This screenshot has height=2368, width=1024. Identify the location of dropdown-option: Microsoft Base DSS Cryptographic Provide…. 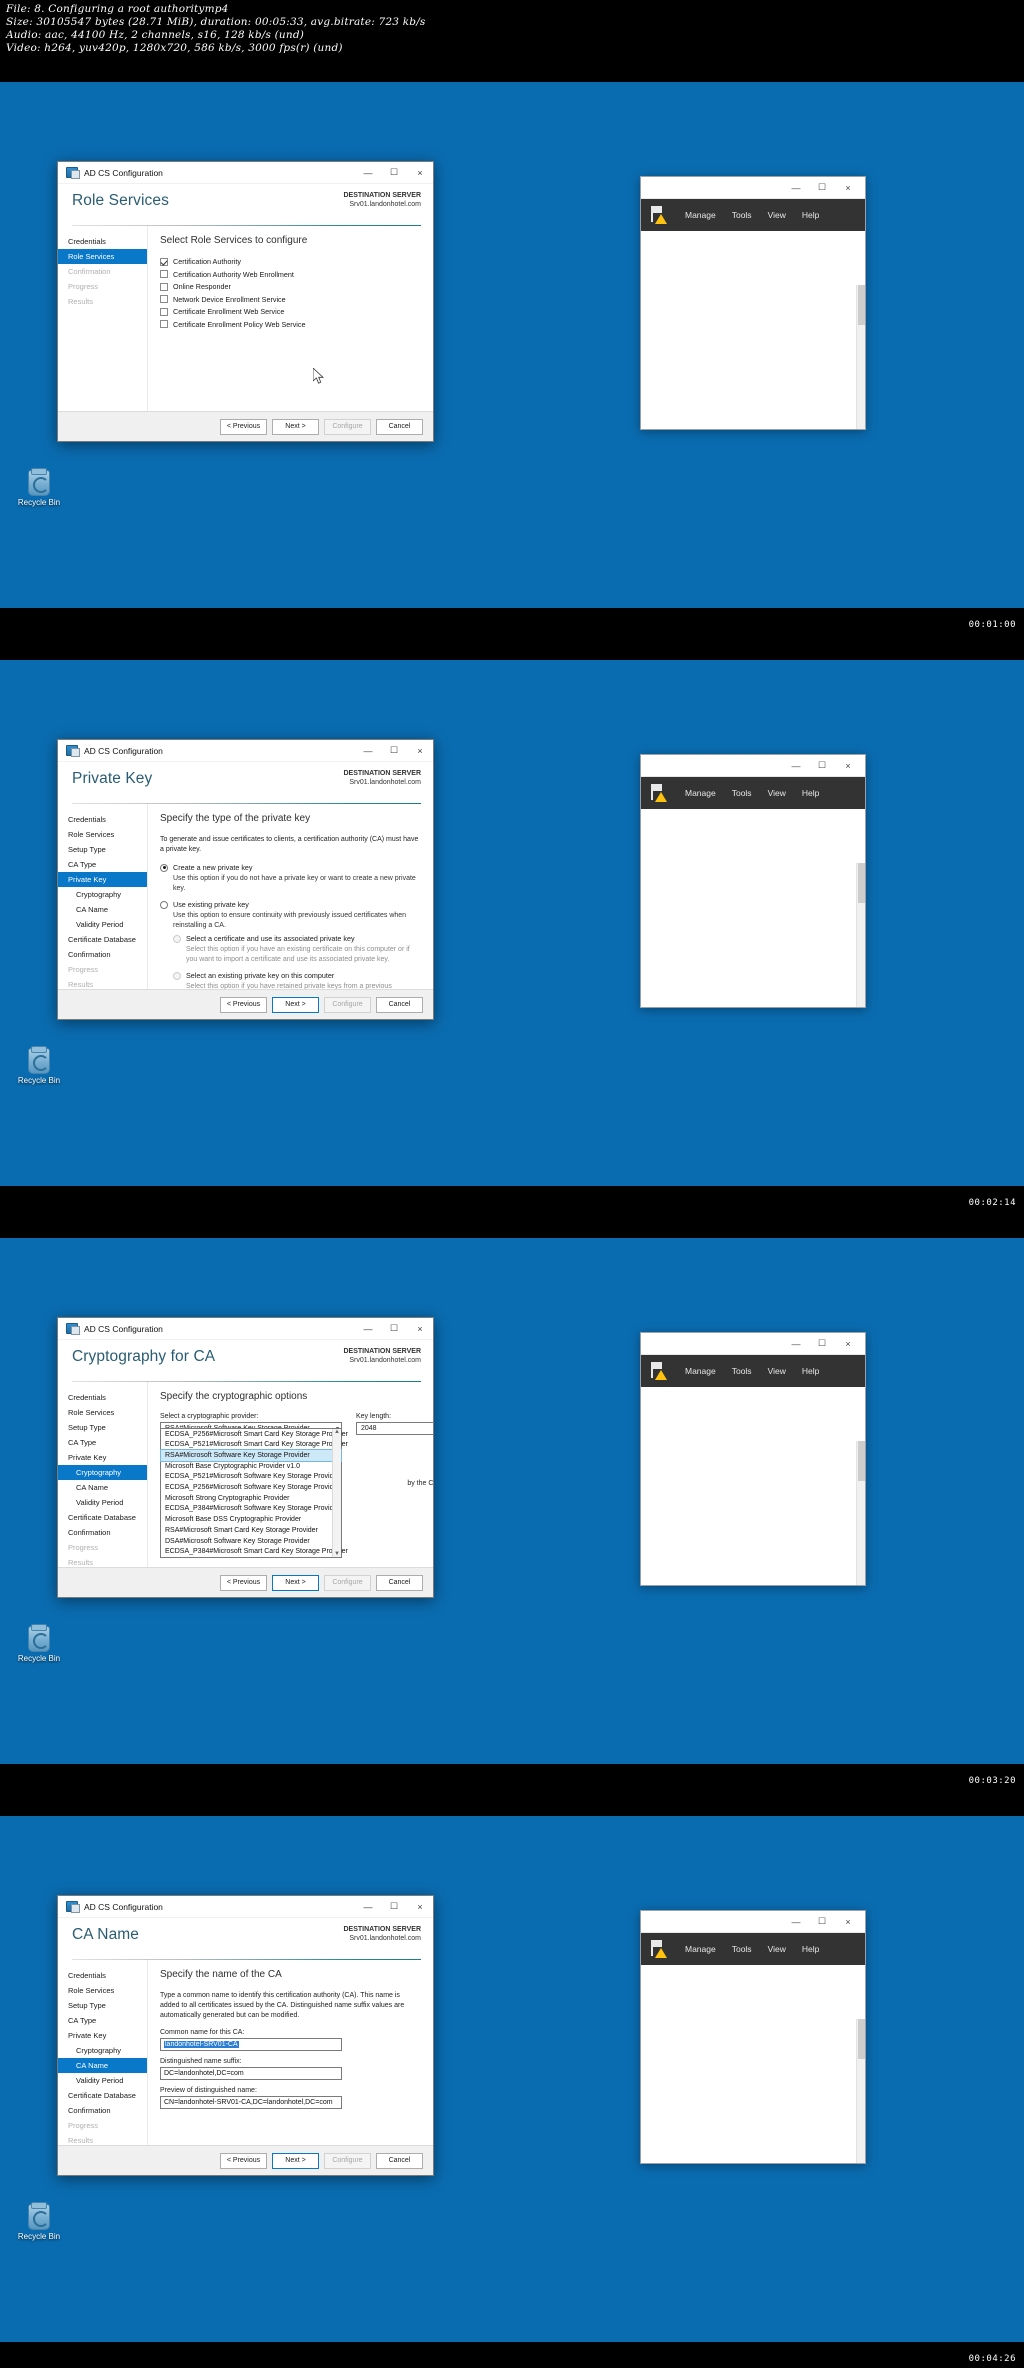
(251, 1520).